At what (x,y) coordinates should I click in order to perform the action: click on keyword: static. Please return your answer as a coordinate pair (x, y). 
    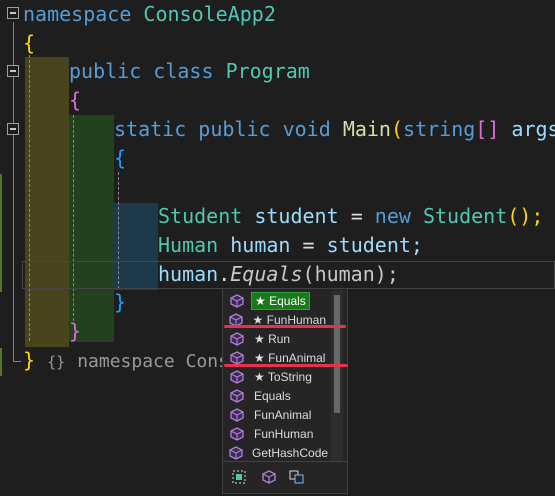
    Looking at the image, I should click on (150, 129).